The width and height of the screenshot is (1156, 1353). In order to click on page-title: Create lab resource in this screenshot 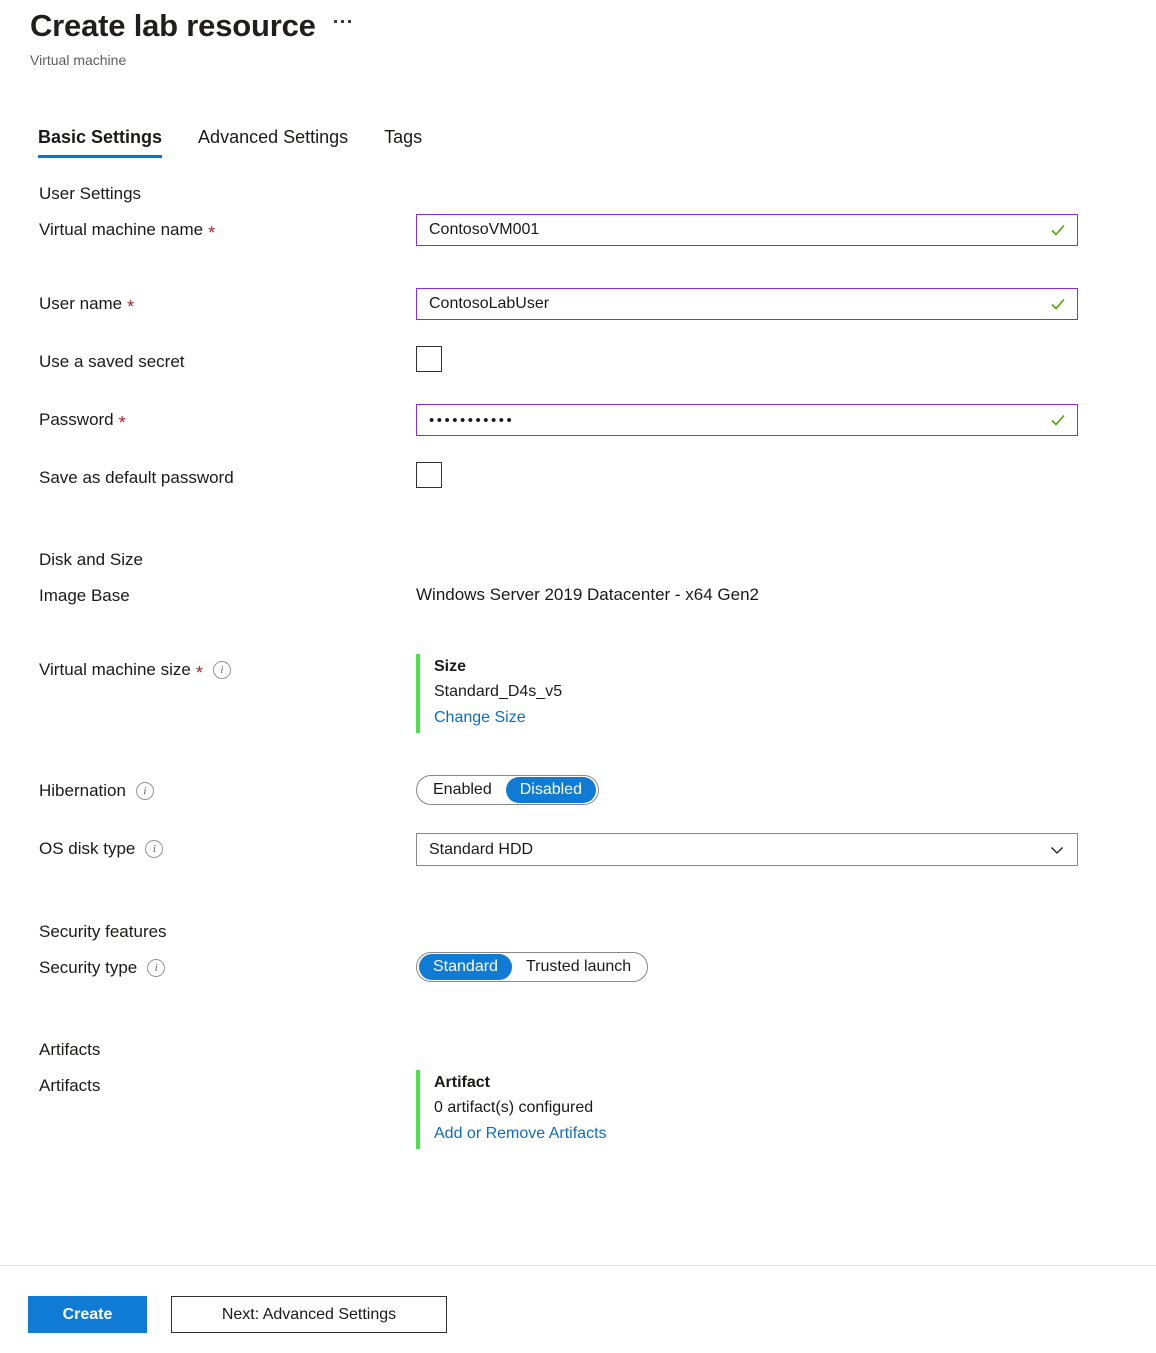, I will do `click(173, 25)`.